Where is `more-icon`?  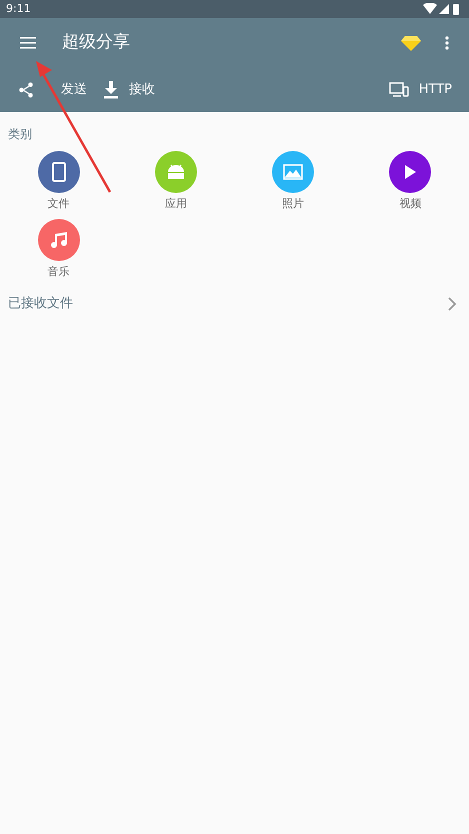
more-icon is located at coordinates (447, 43).